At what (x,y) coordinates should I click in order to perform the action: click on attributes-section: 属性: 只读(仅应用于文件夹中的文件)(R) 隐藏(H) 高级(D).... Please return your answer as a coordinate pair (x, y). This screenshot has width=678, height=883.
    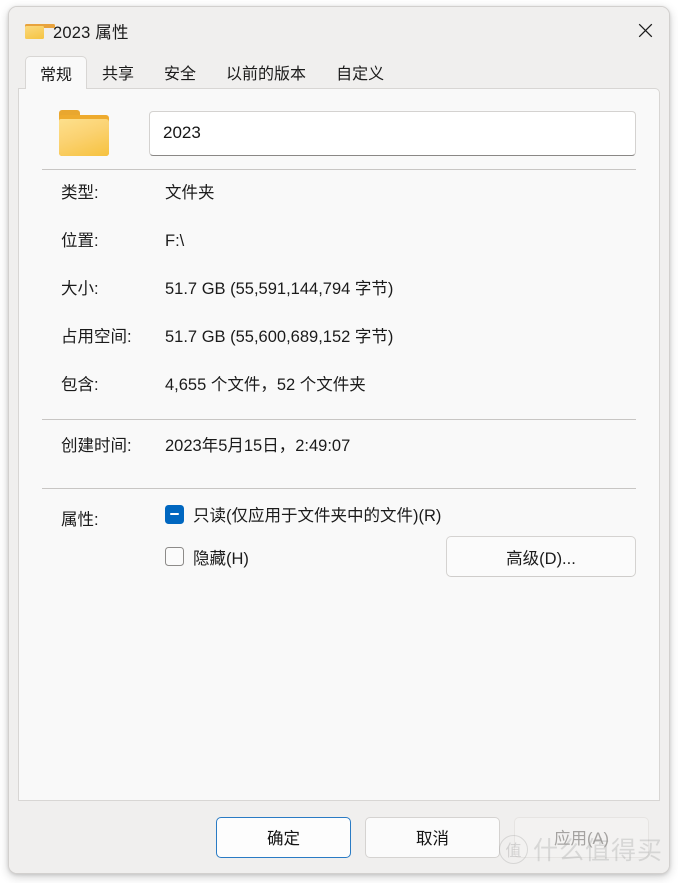
    Looking at the image, I should click on (339, 533).